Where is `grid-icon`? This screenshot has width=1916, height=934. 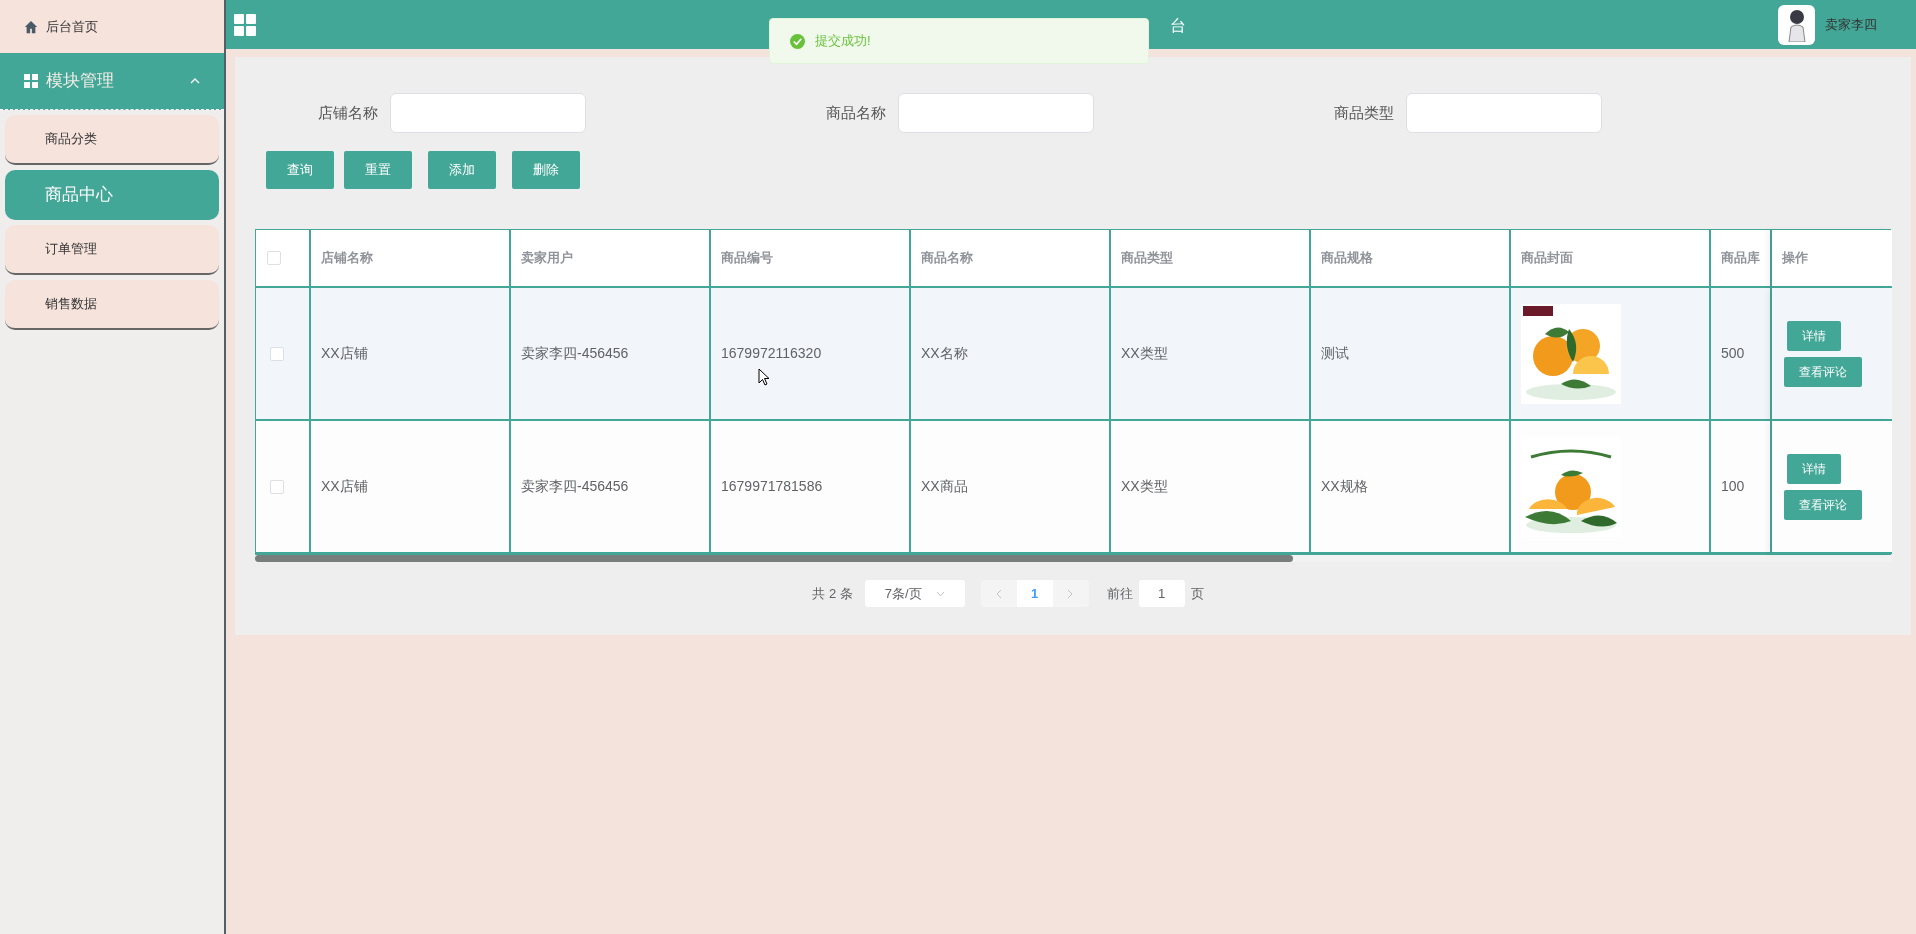 grid-icon is located at coordinates (31, 81).